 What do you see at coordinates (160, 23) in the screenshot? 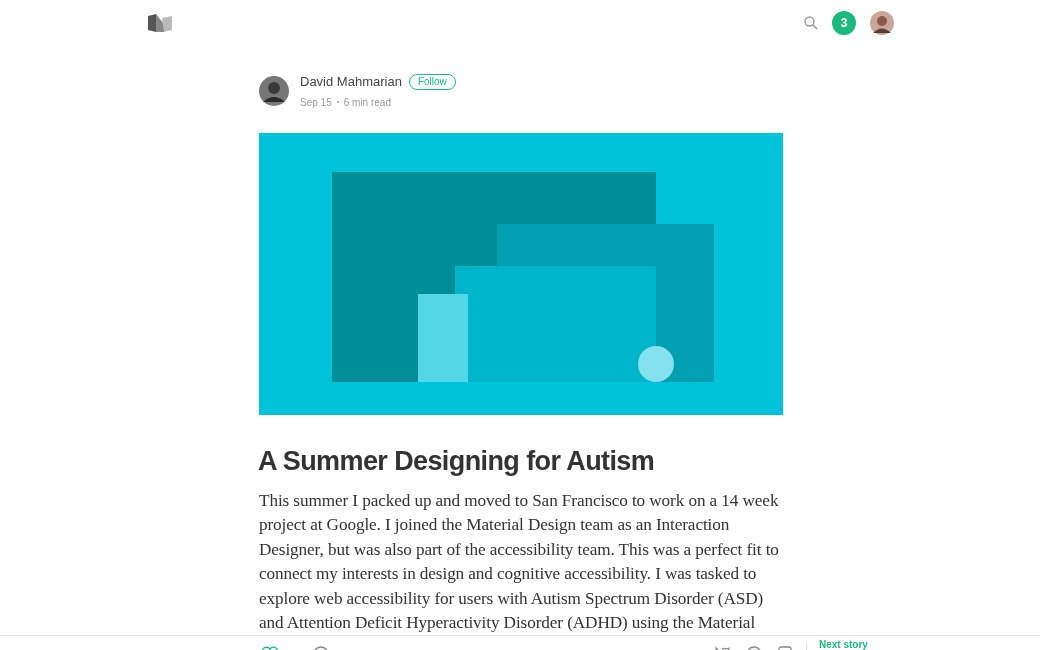
I see `logo-icon` at bounding box center [160, 23].